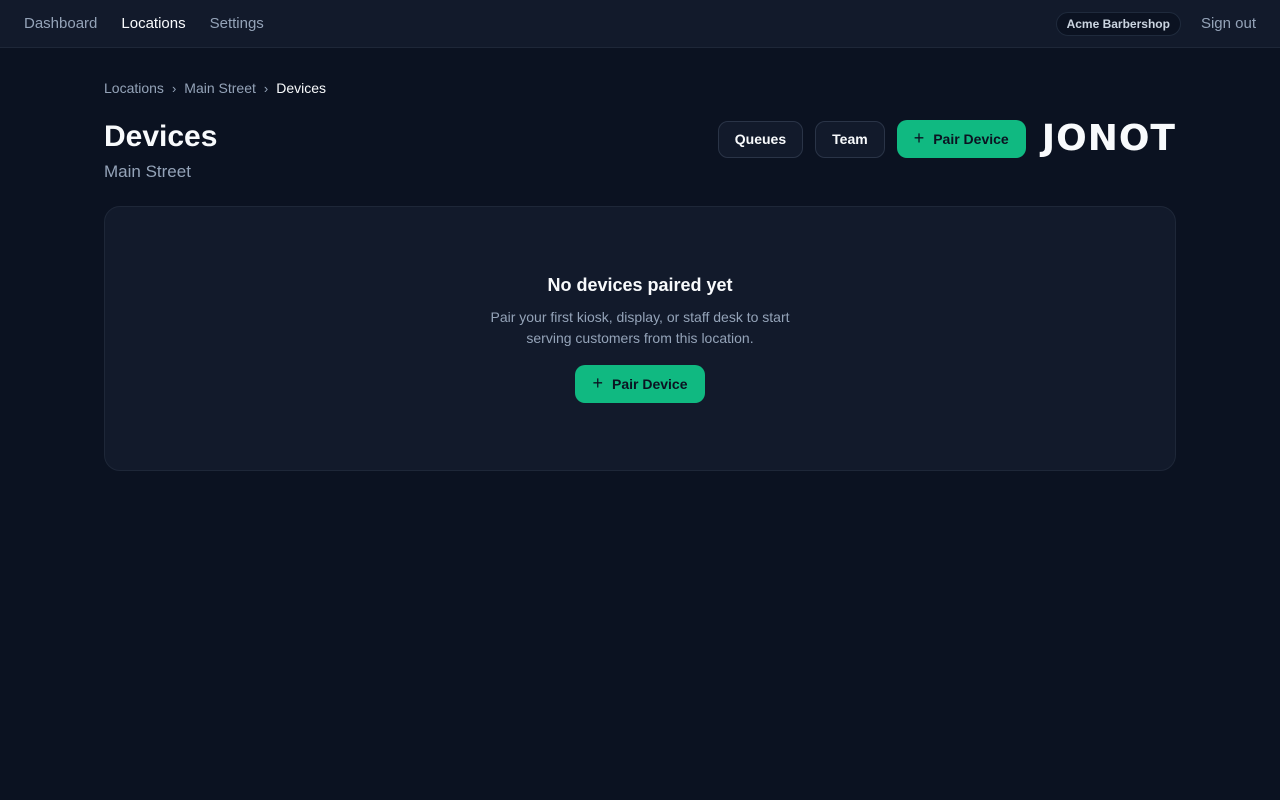 This screenshot has height=800, width=1280. What do you see at coordinates (640, 285) in the screenshot?
I see `empty-state-title: No devices paired yet` at bounding box center [640, 285].